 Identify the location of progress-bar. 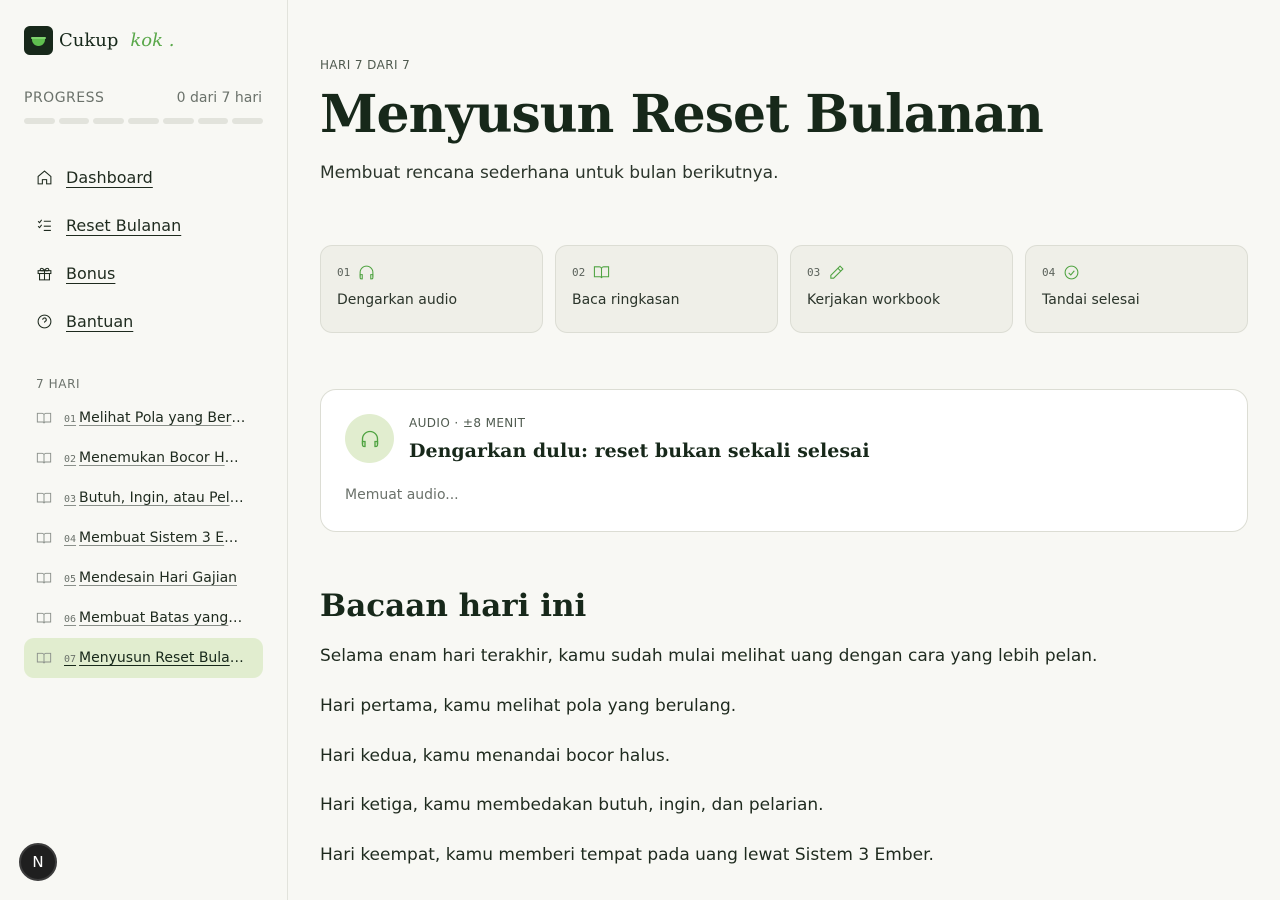
(144, 121).